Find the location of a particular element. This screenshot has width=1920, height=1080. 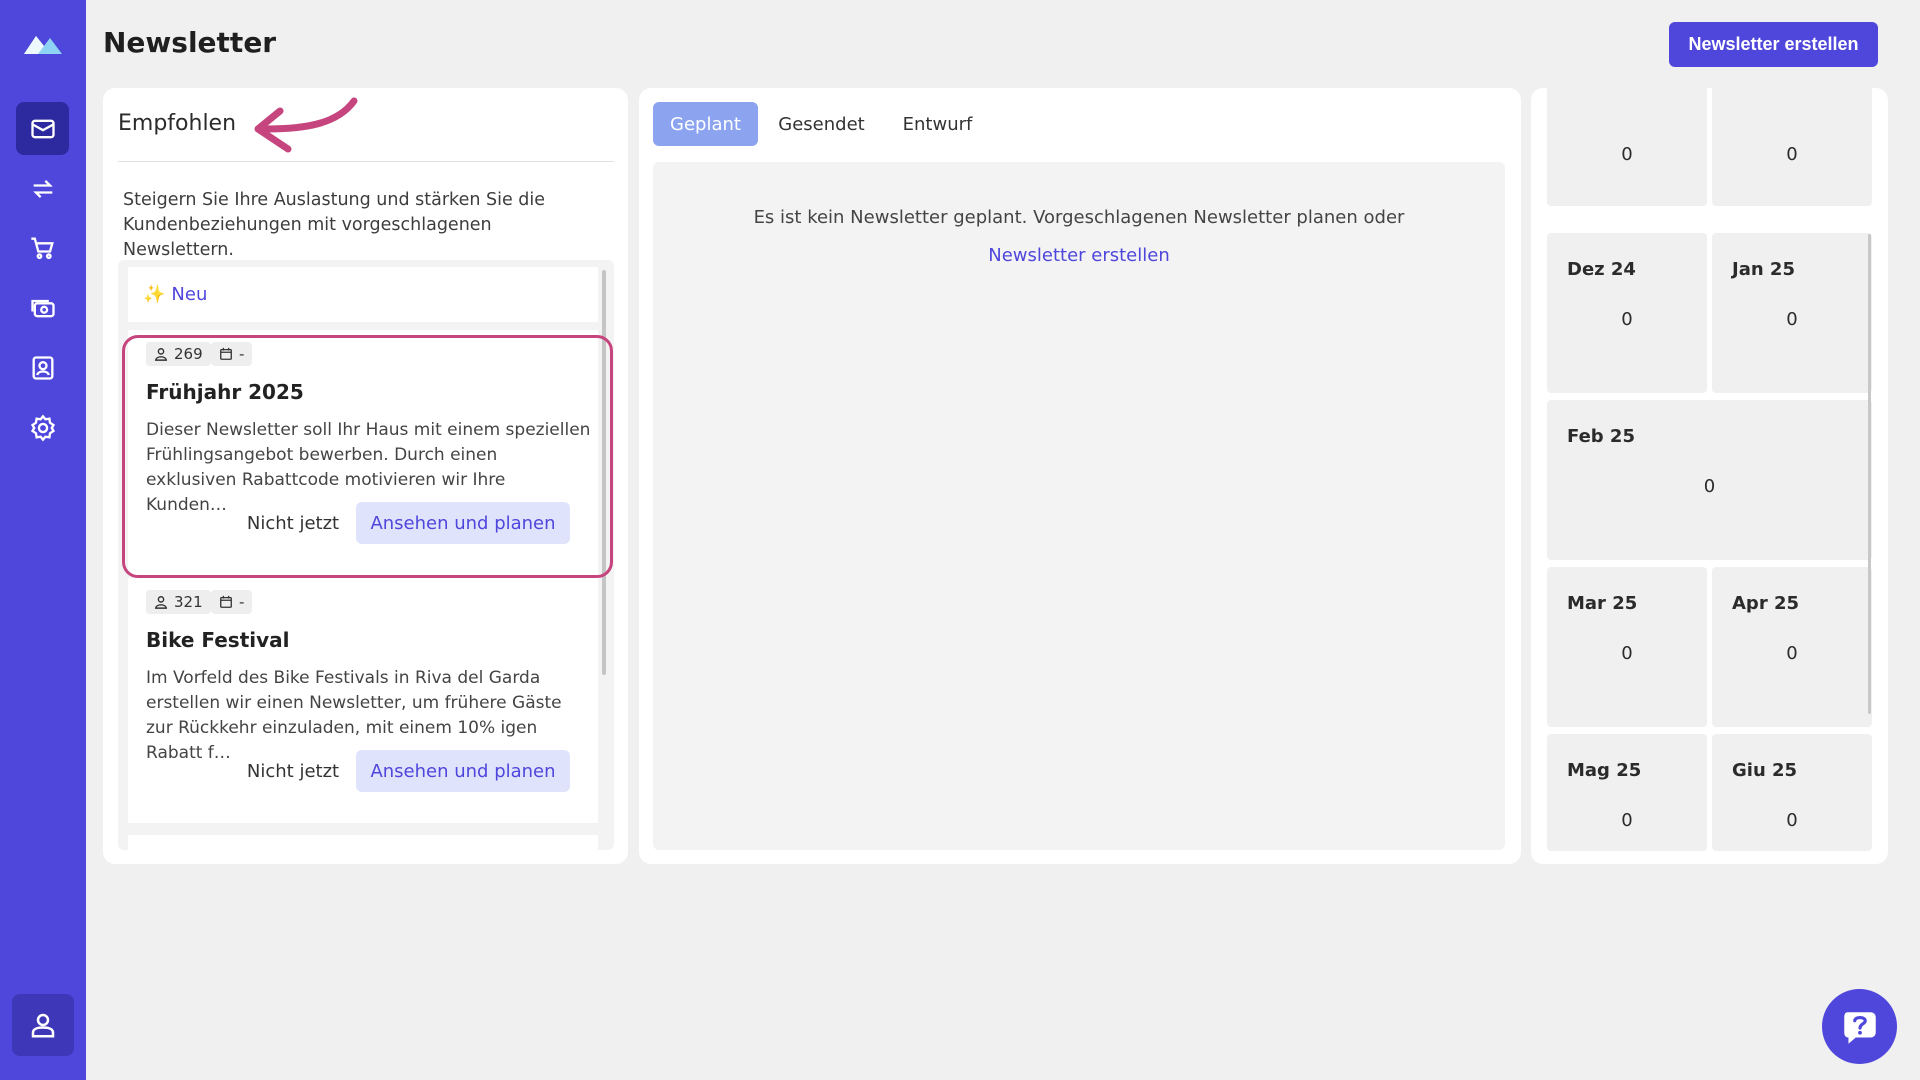

create-newsletter-link: Newsletter erstellen is located at coordinates (1079, 255).